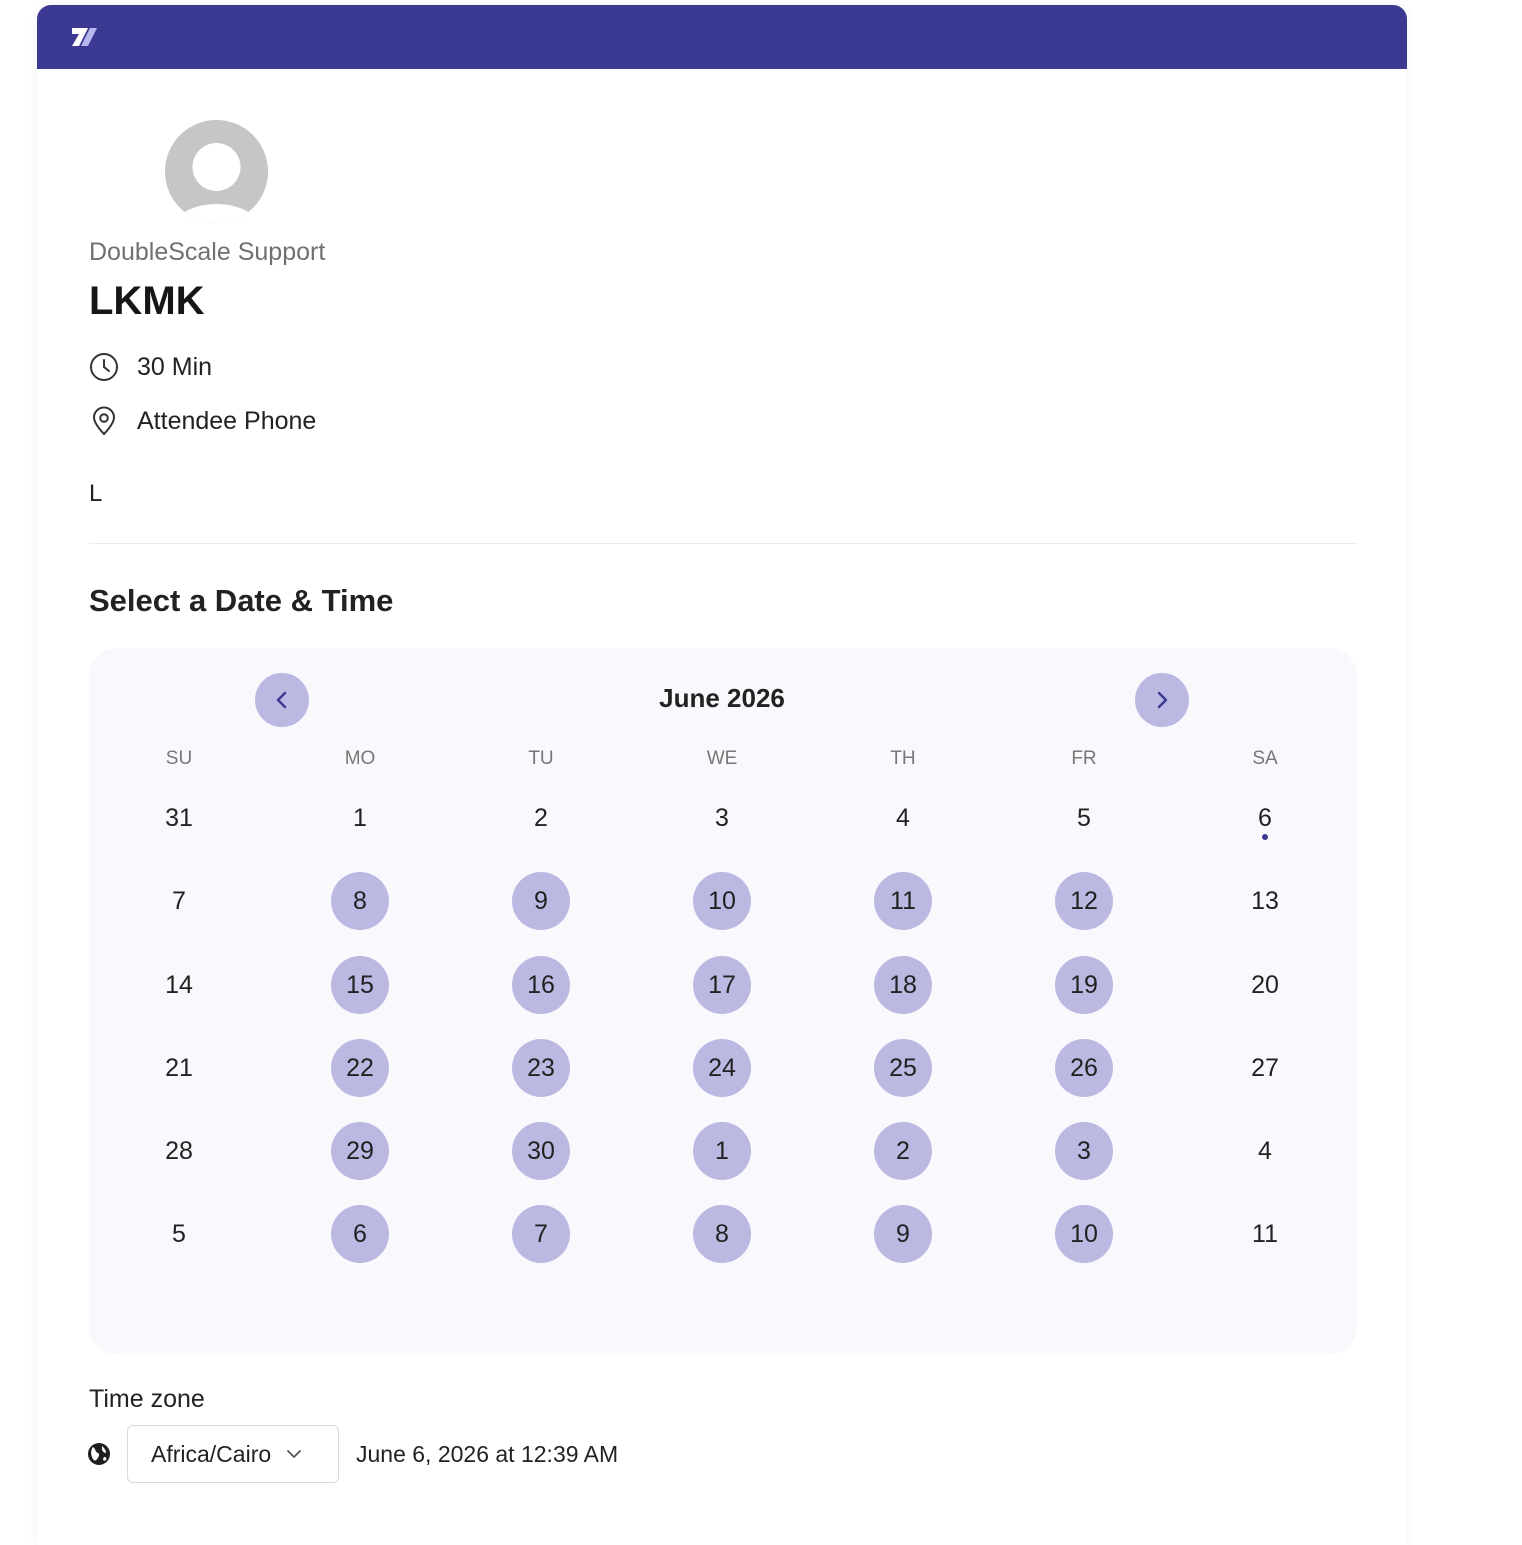 This screenshot has width=1522, height=1545. Describe the element at coordinates (487, 1454) in the screenshot. I see `current-time-text: June 6, 2026 at 12:39 AM` at that location.